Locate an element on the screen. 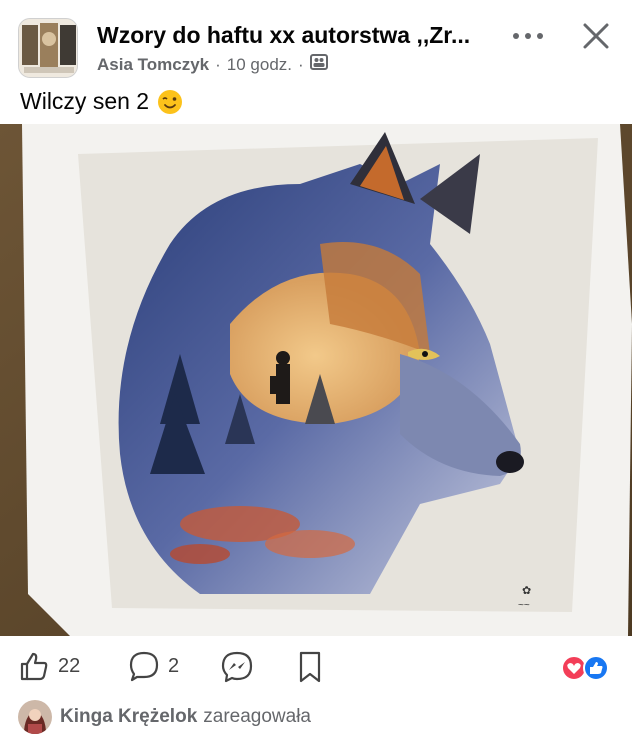 The width and height of the screenshot is (632, 750). more-options-button is located at coordinates (528, 36).